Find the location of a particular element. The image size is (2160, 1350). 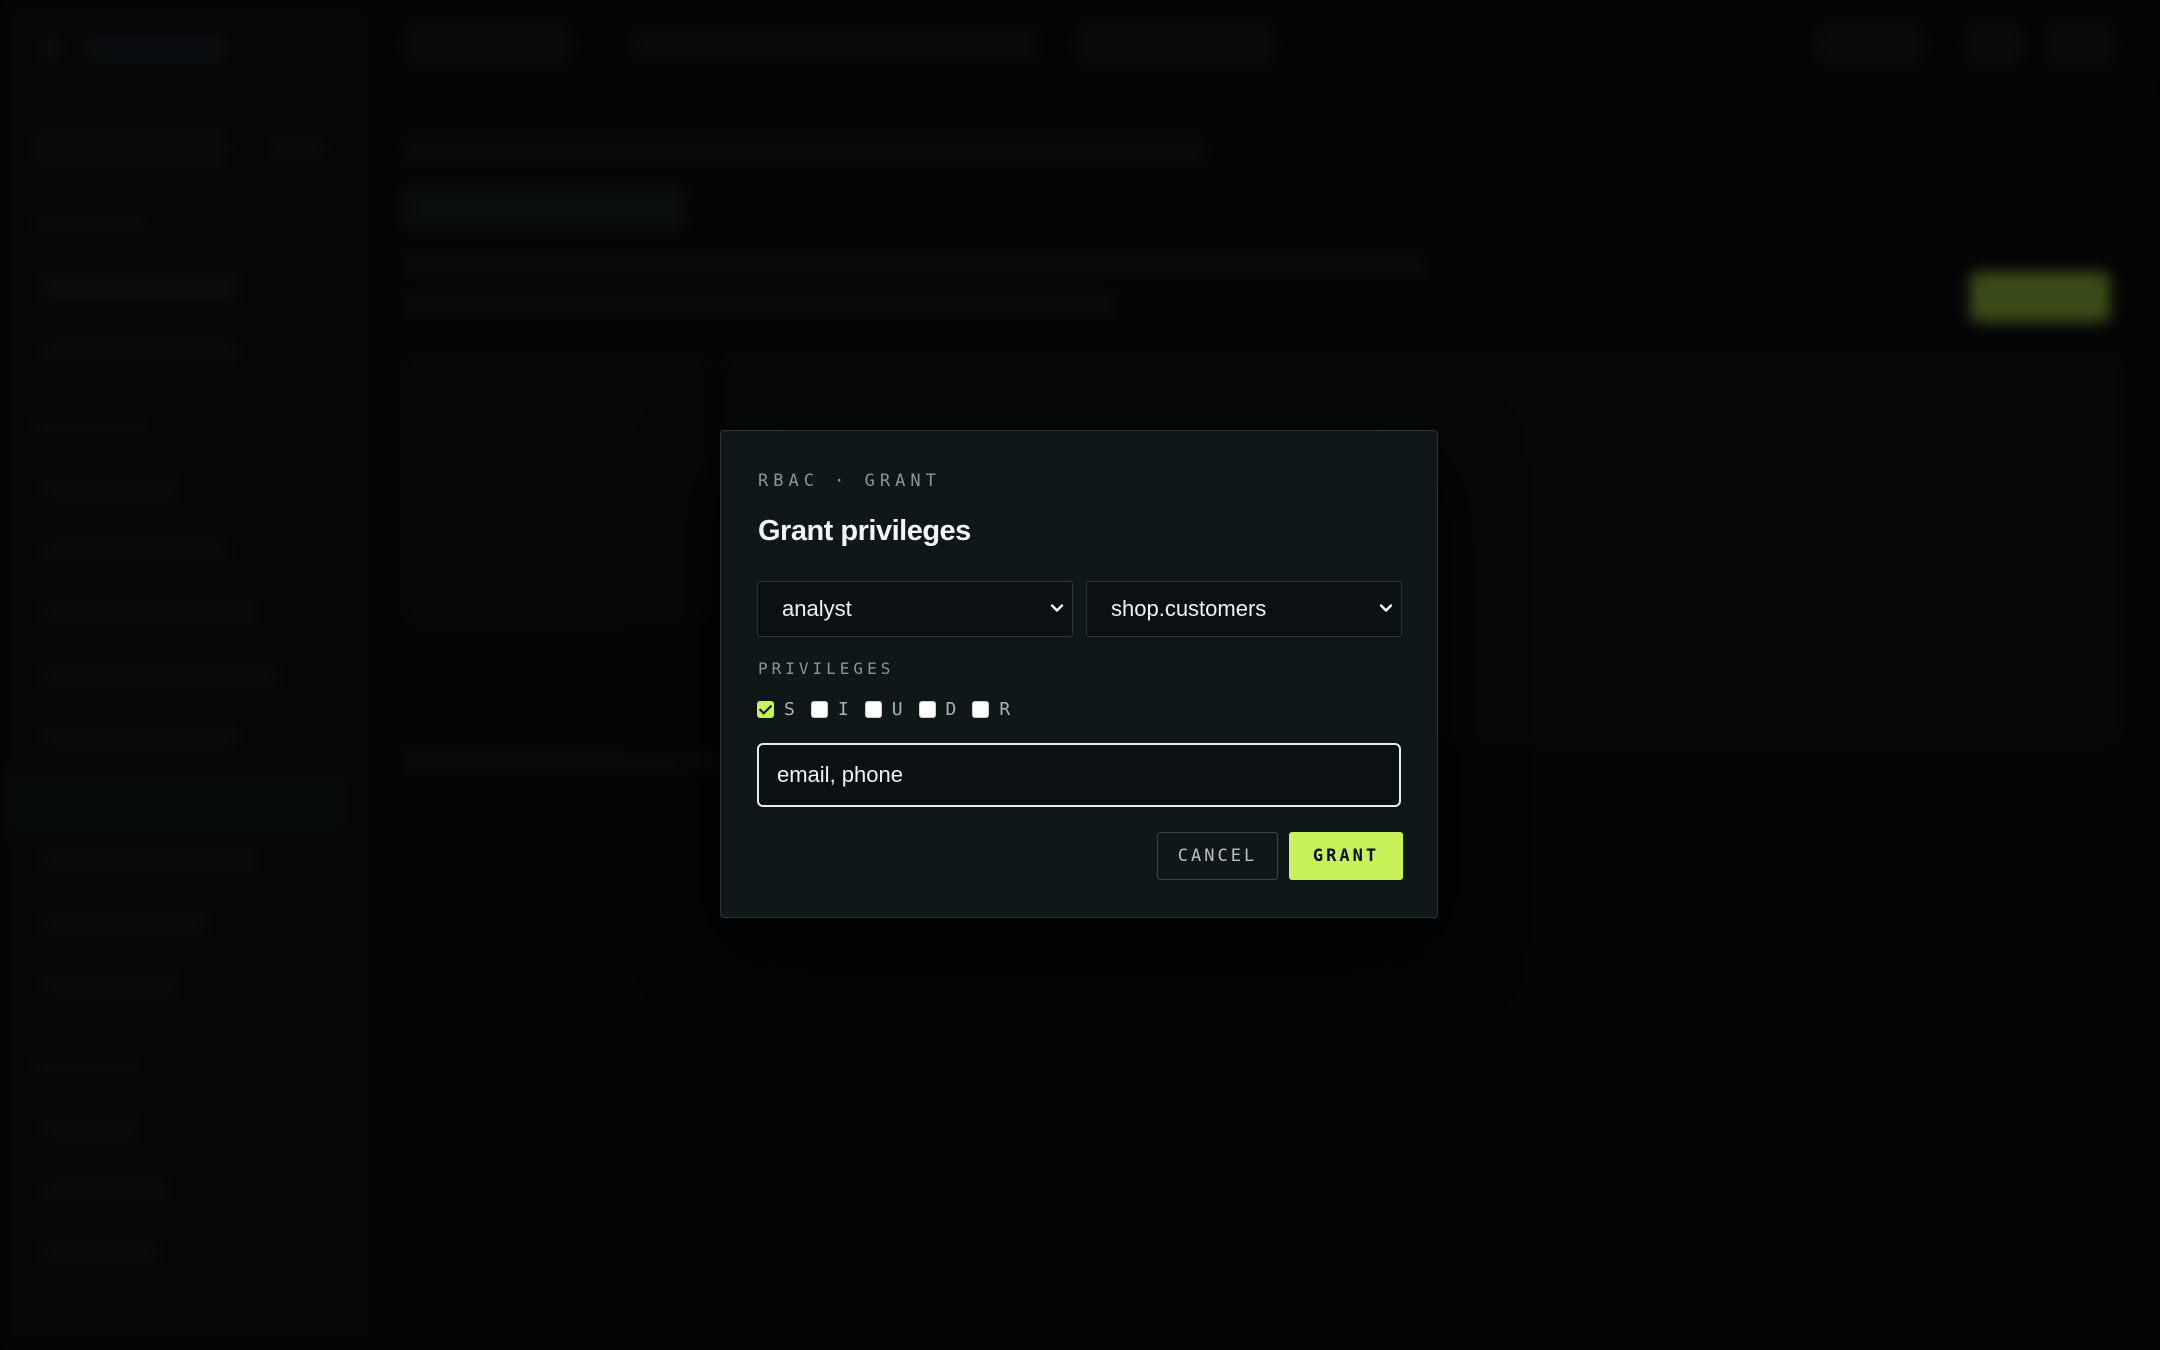

privilege-select: S is located at coordinates (776, 709).